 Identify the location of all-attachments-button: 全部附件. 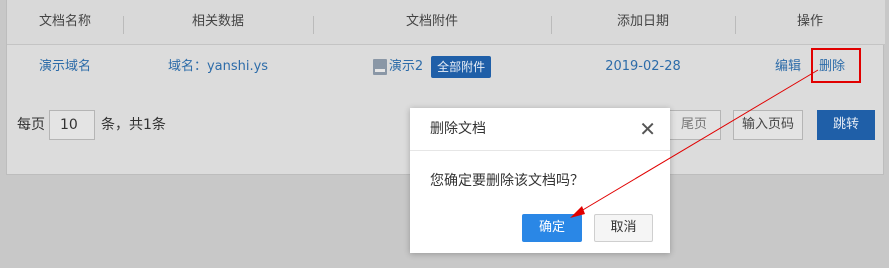
(461, 66).